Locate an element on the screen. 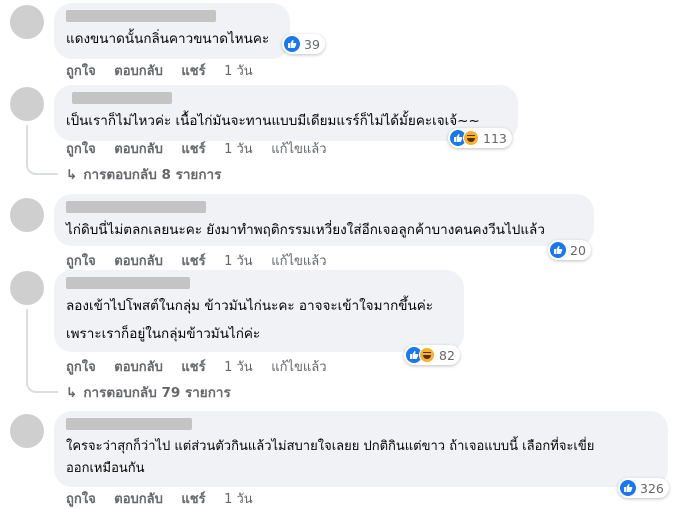 The image size is (700, 509). view-replies-link: ↳ การตอบกลับ 79 รายการ is located at coordinates (148, 392).